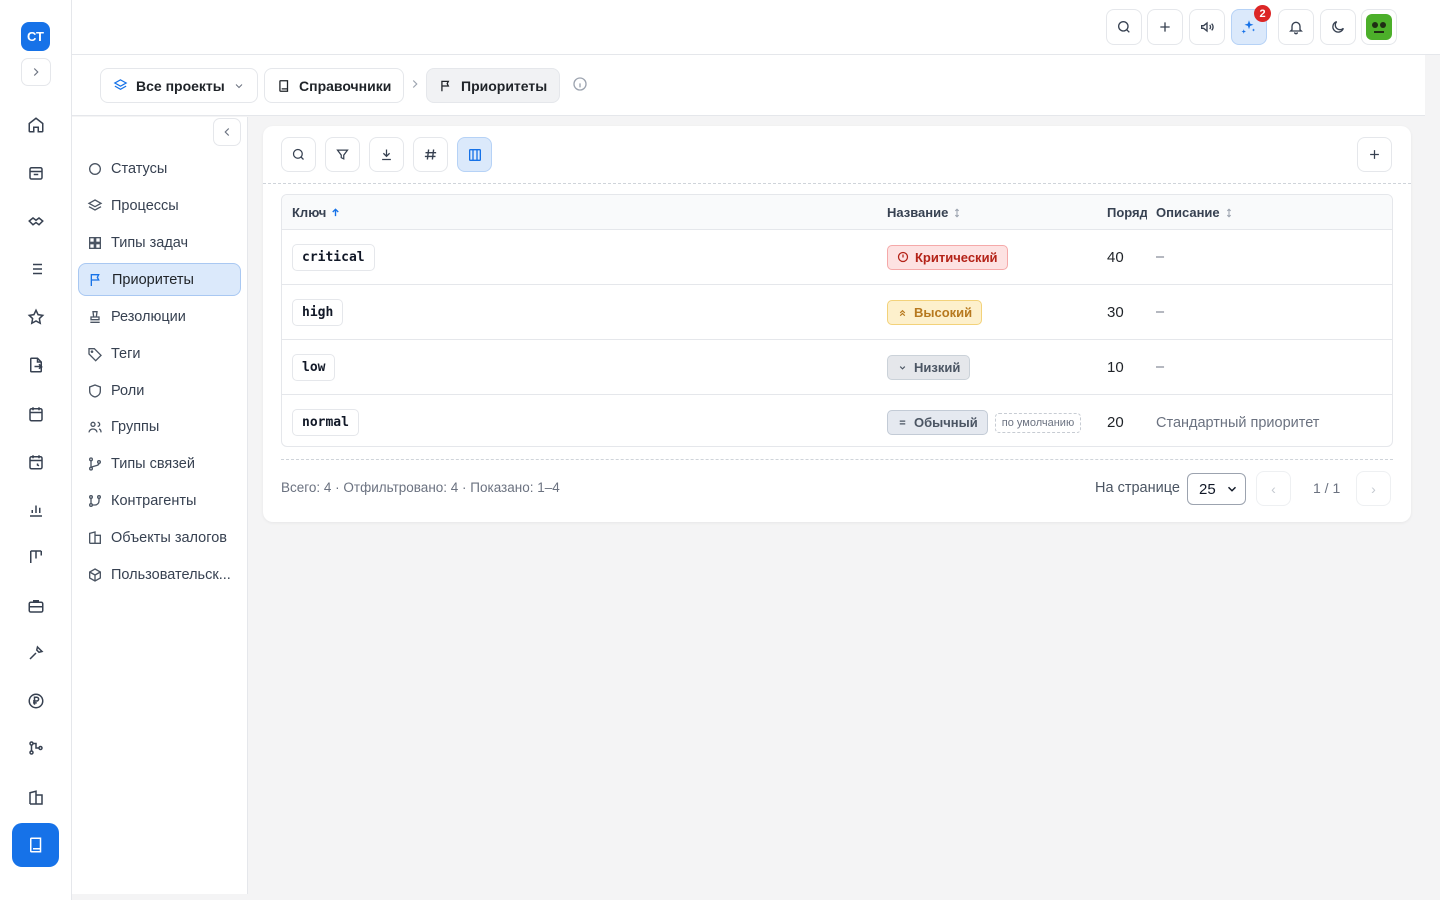 Image resolution: width=1440 pixels, height=900 pixels. What do you see at coordinates (36, 365) in the screenshot?
I see `document-export-icon` at bounding box center [36, 365].